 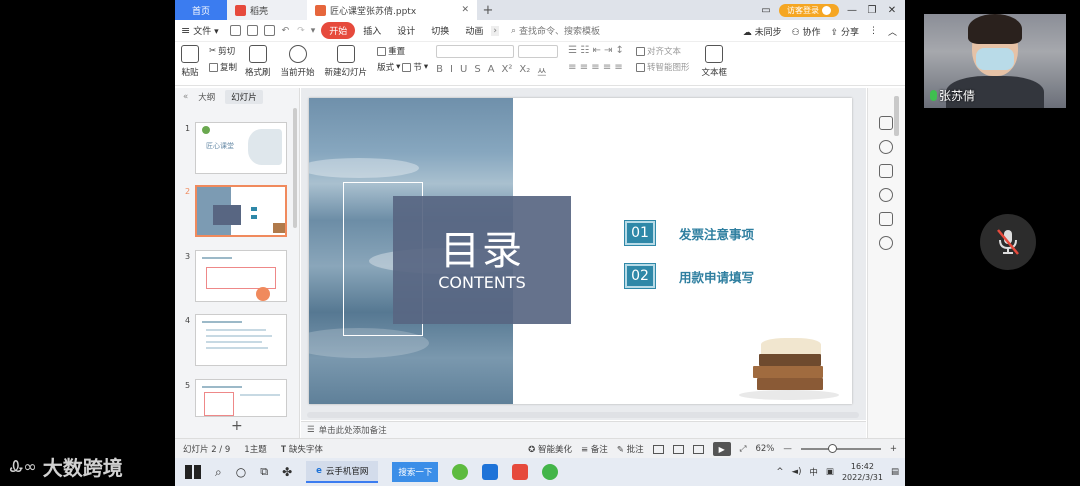 I want to click on more-options-icon: ⋮, so click(x=873, y=31).